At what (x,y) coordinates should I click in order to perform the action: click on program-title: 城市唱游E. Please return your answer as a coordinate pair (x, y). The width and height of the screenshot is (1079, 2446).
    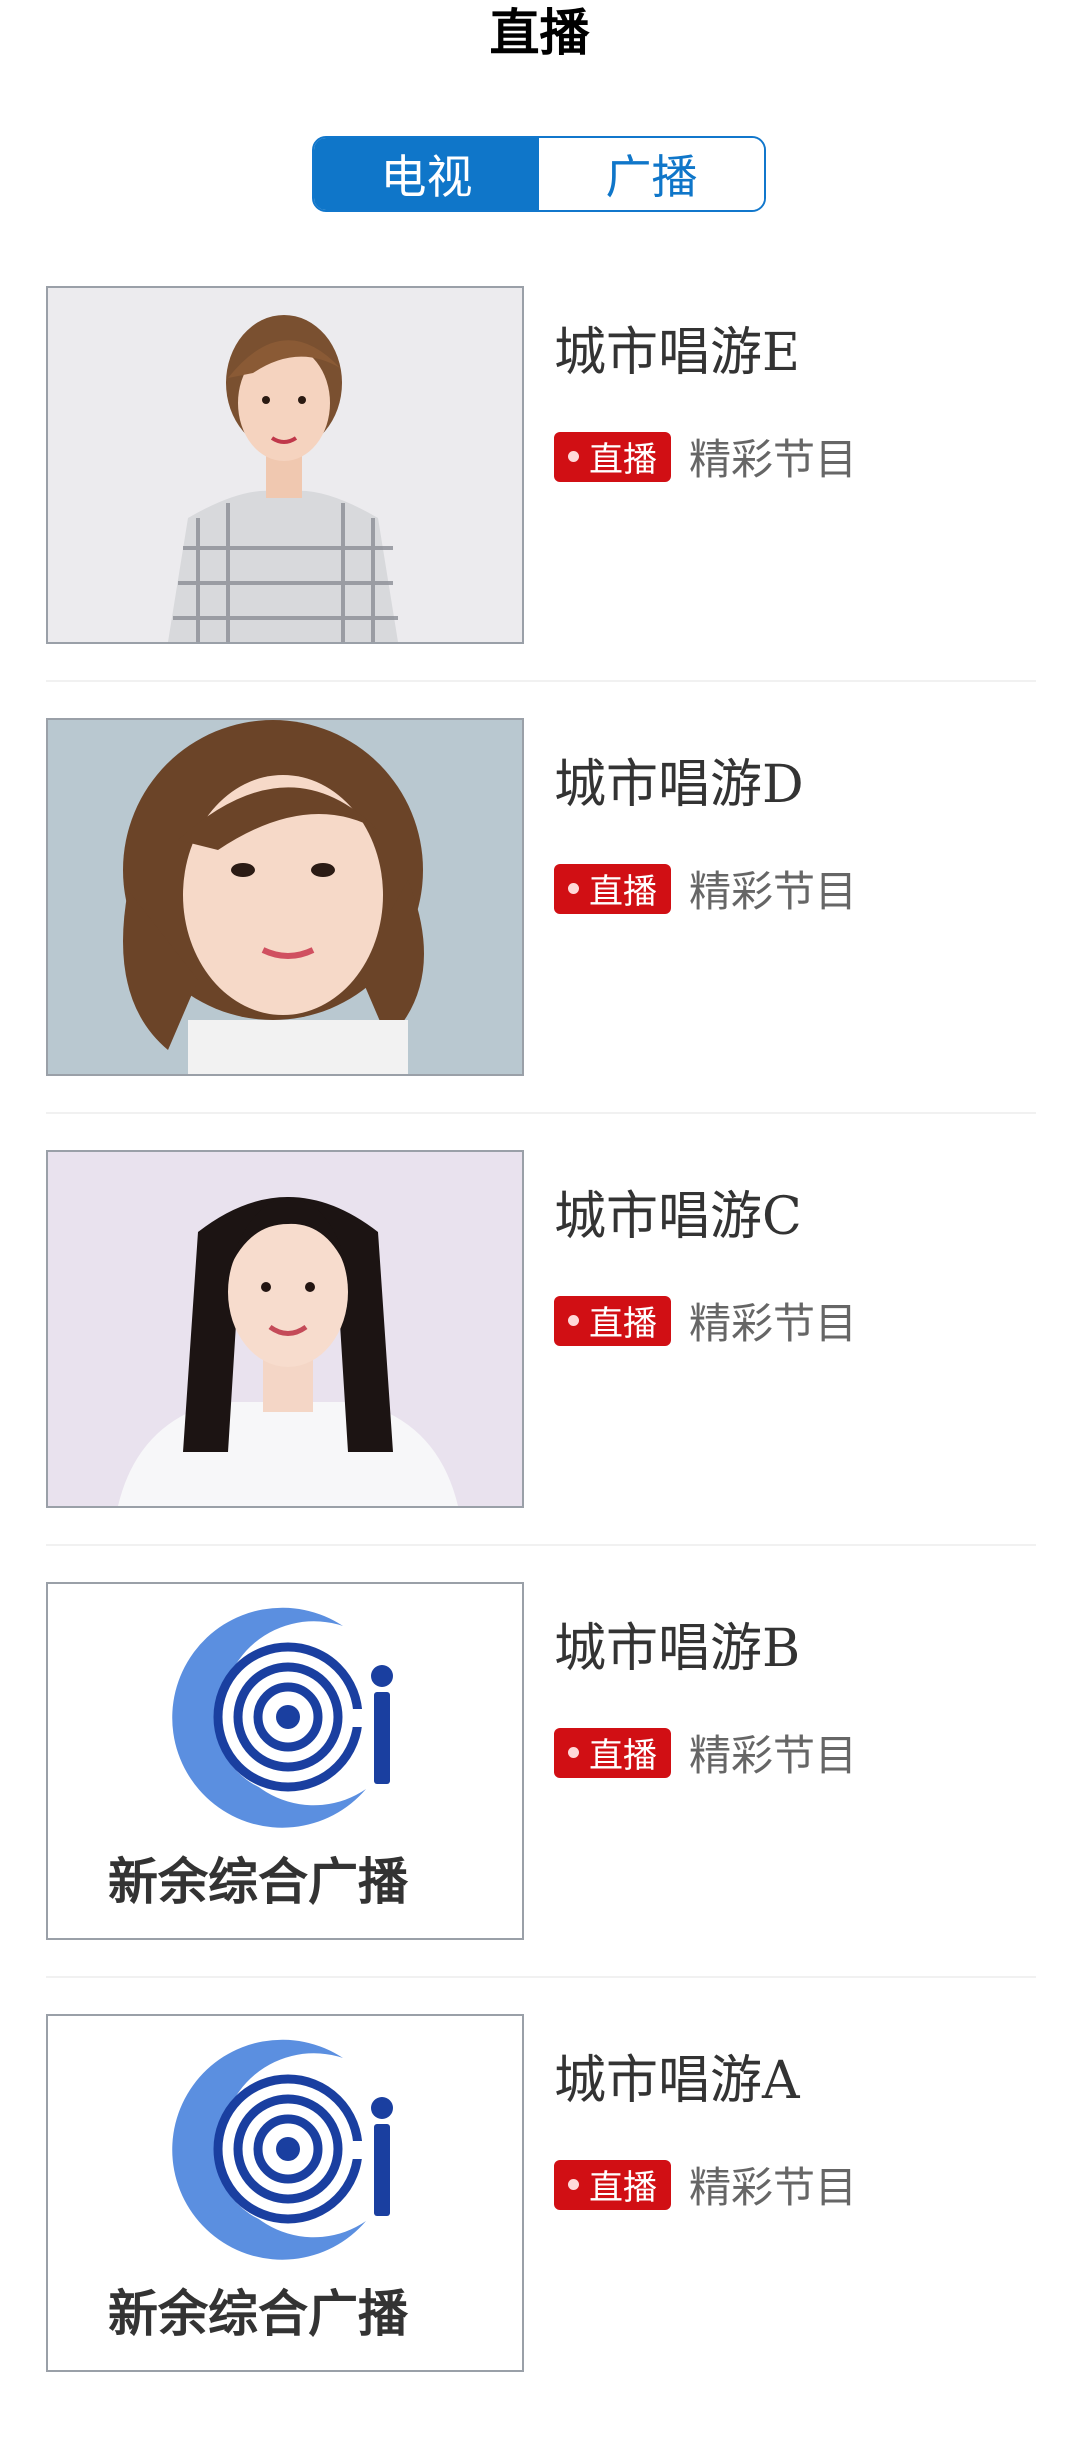
    Looking at the image, I should click on (677, 347).